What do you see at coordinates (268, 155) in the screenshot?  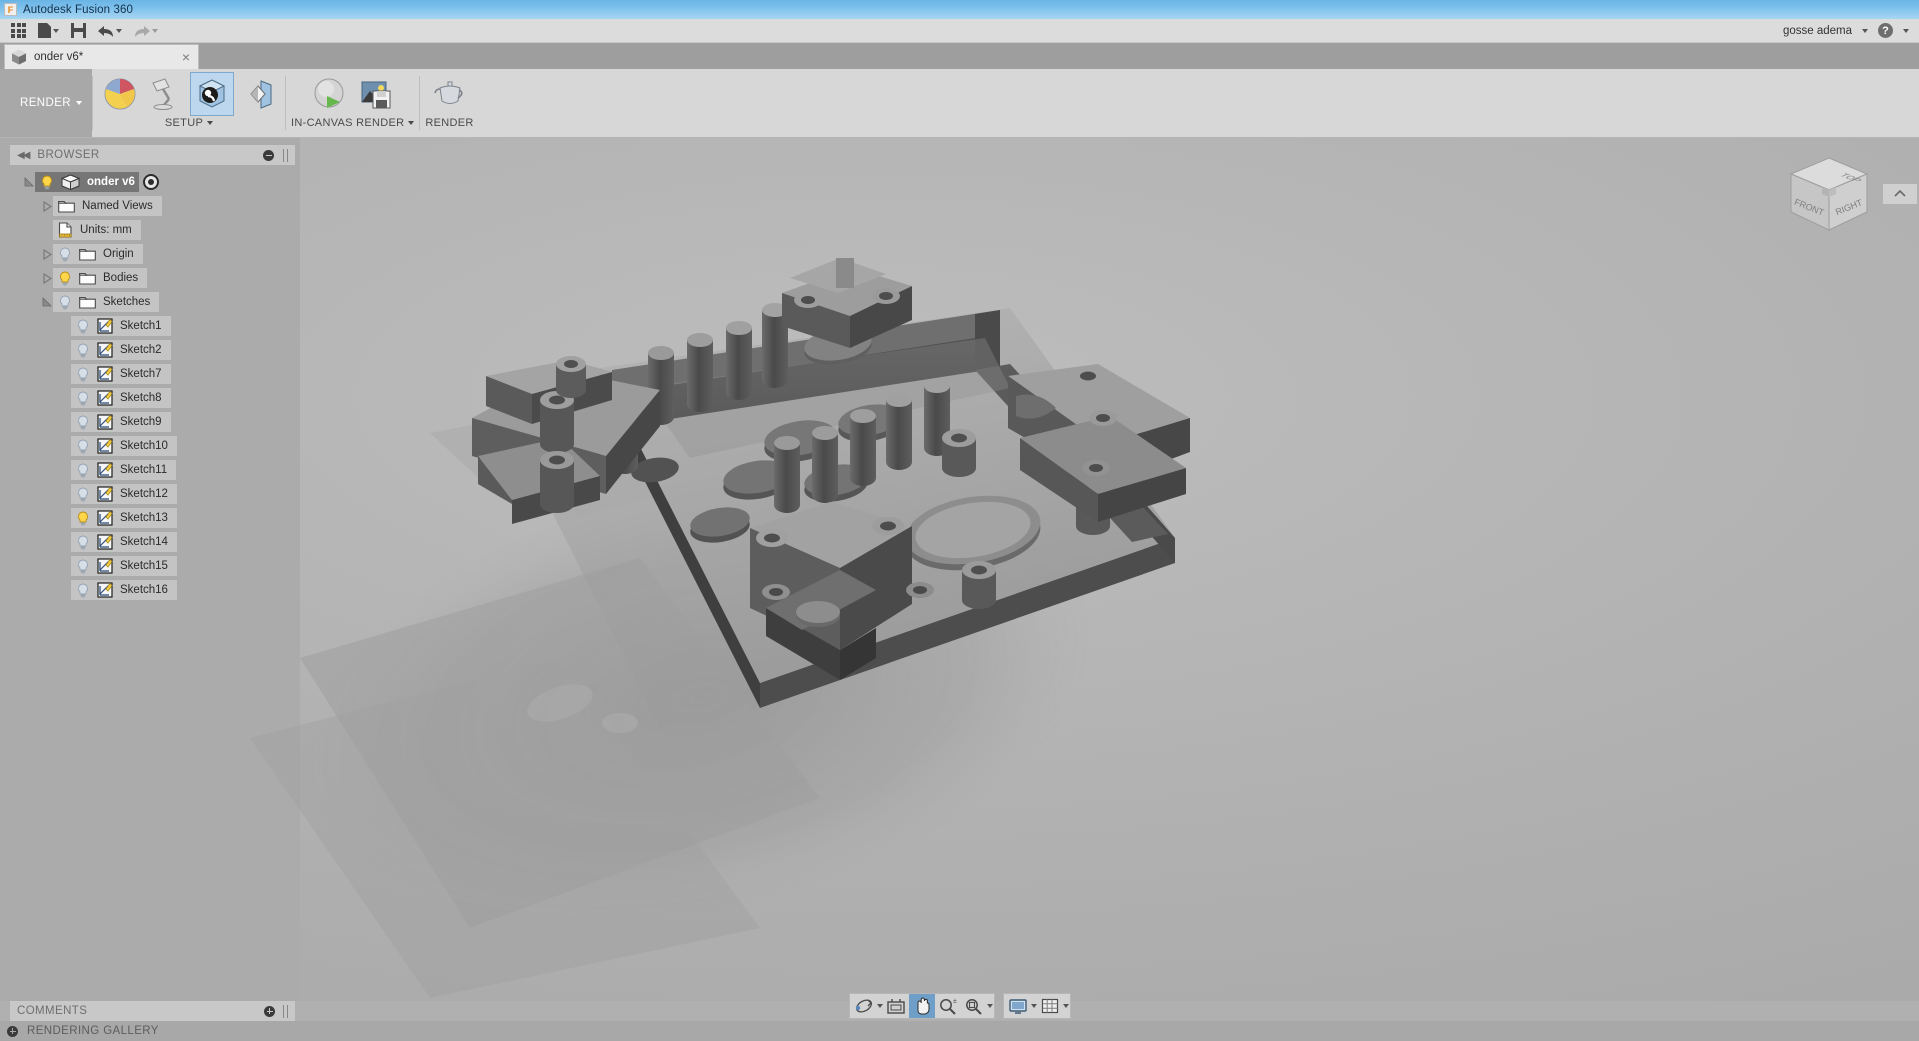 I see `minus-circle-icon` at bounding box center [268, 155].